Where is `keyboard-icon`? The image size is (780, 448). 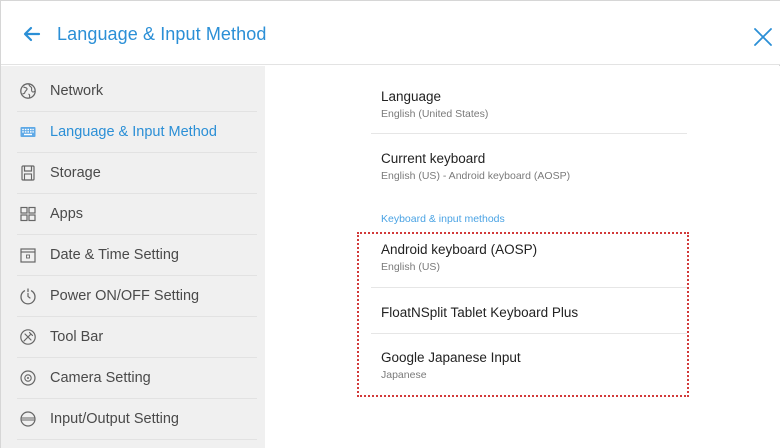 keyboard-icon is located at coordinates (28, 132).